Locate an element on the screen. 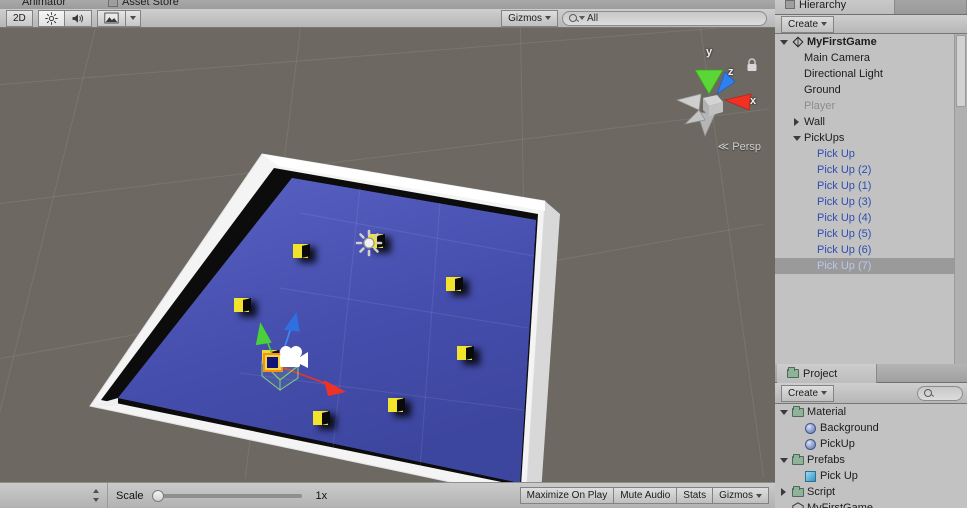 The width and height of the screenshot is (967, 508). hierarchy-item-row: Wall is located at coordinates (871, 122).